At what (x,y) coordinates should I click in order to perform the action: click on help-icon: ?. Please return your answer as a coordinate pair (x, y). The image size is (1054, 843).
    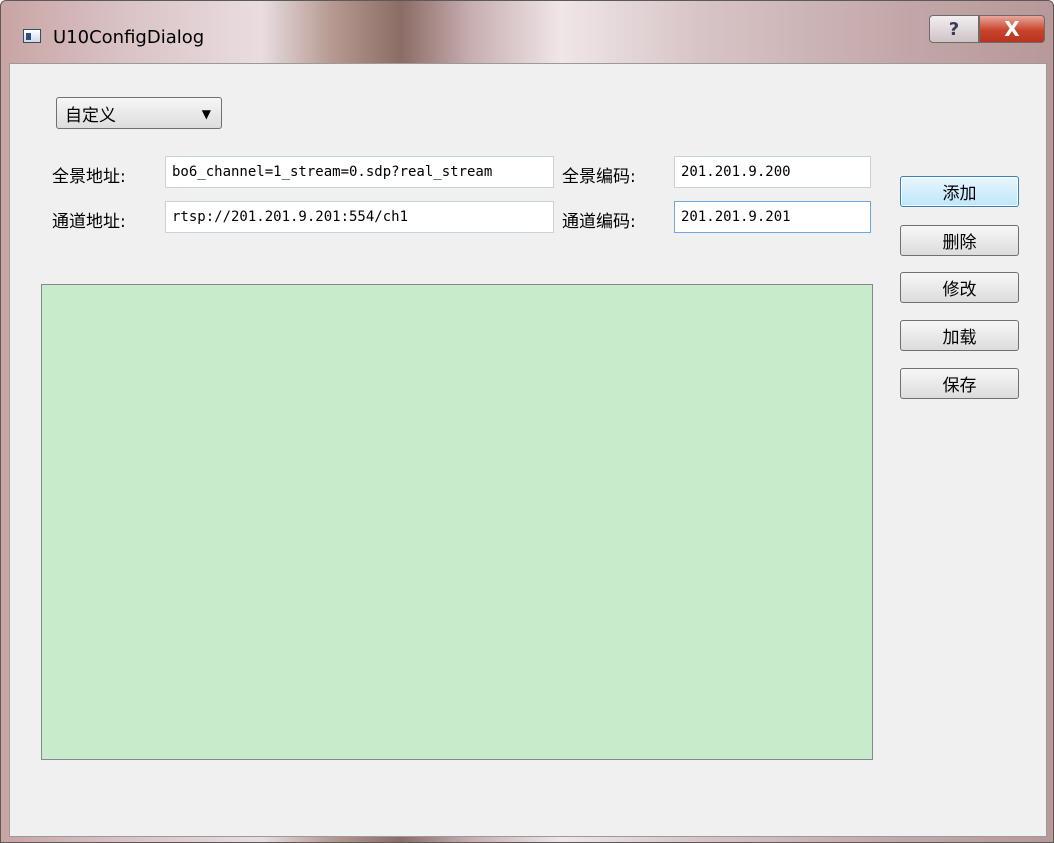
    Looking at the image, I should click on (954, 29).